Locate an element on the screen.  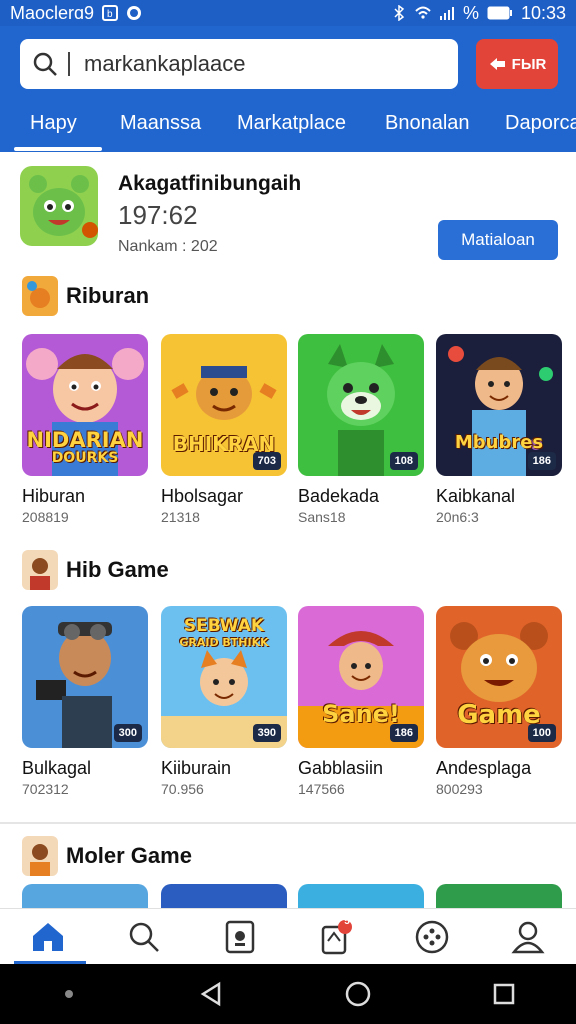
game-badge: 108 is located at coordinates (403, 461).